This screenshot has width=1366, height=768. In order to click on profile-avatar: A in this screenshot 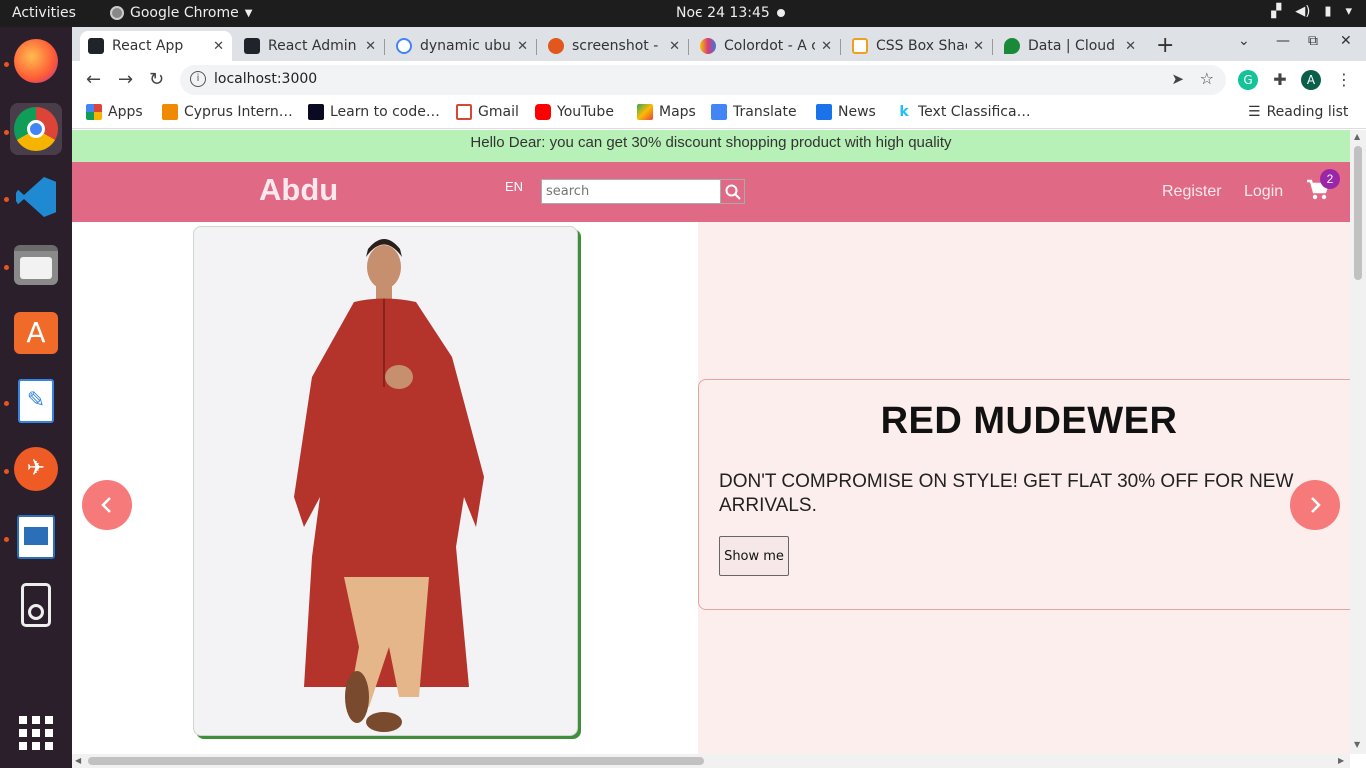, I will do `click(1311, 80)`.